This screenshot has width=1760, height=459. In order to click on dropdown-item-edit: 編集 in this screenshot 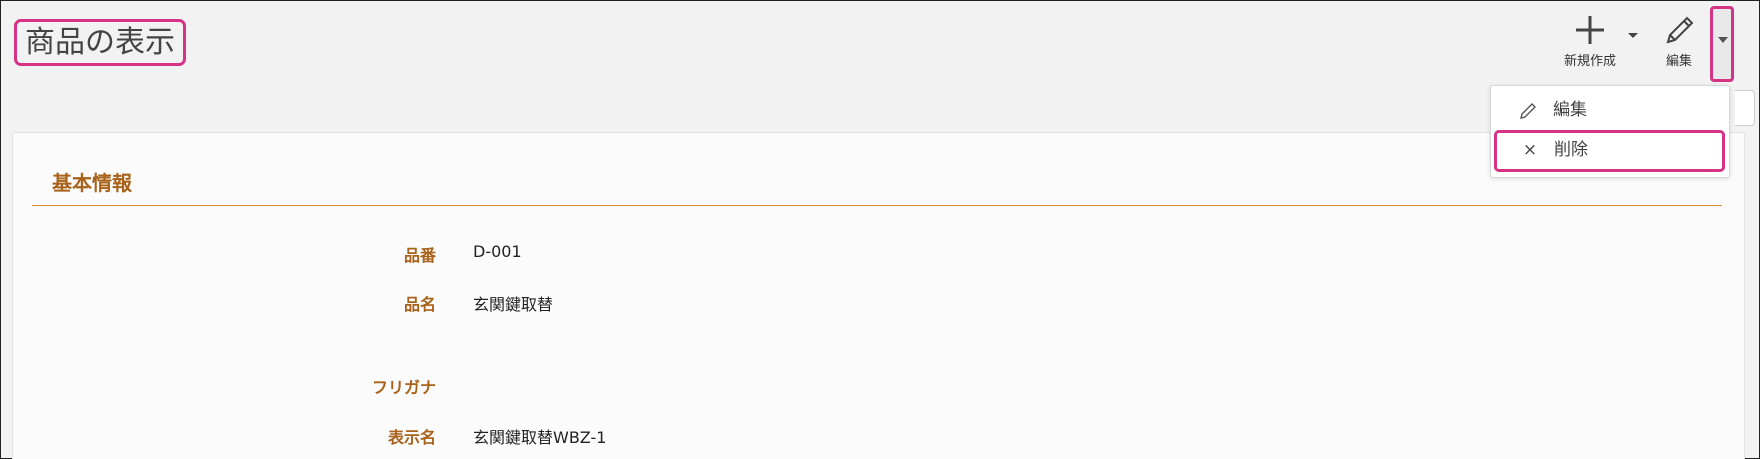, I will do `click(1611, 110)`.